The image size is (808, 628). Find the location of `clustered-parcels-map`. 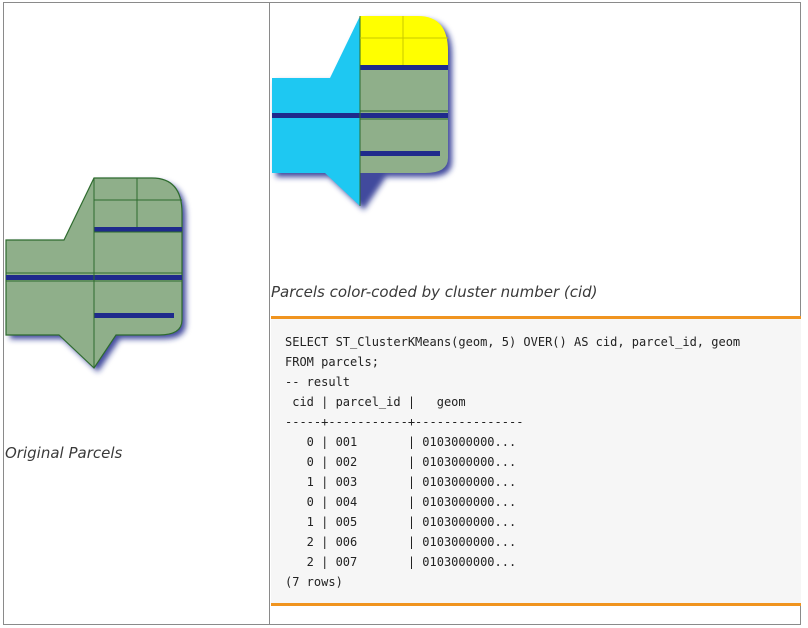

clustered-parcels-map is located at coordinates (362, 113).